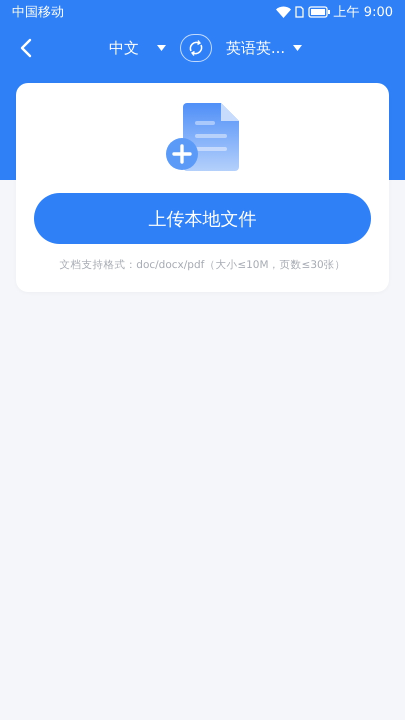 The image size is (405, 720). What do you see at coordinates (283, 12) in the screenshot?
I see `wifi-icon` at bounding box center [283, 12].